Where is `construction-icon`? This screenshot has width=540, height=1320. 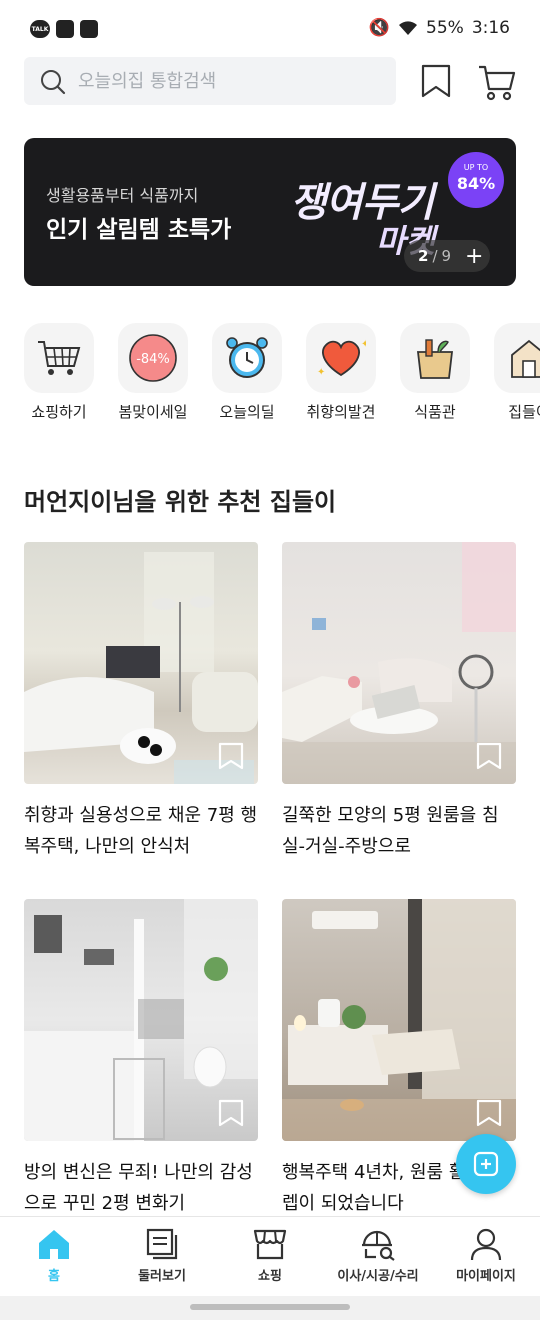 construction-icon is located at coordinates (378, 1245).